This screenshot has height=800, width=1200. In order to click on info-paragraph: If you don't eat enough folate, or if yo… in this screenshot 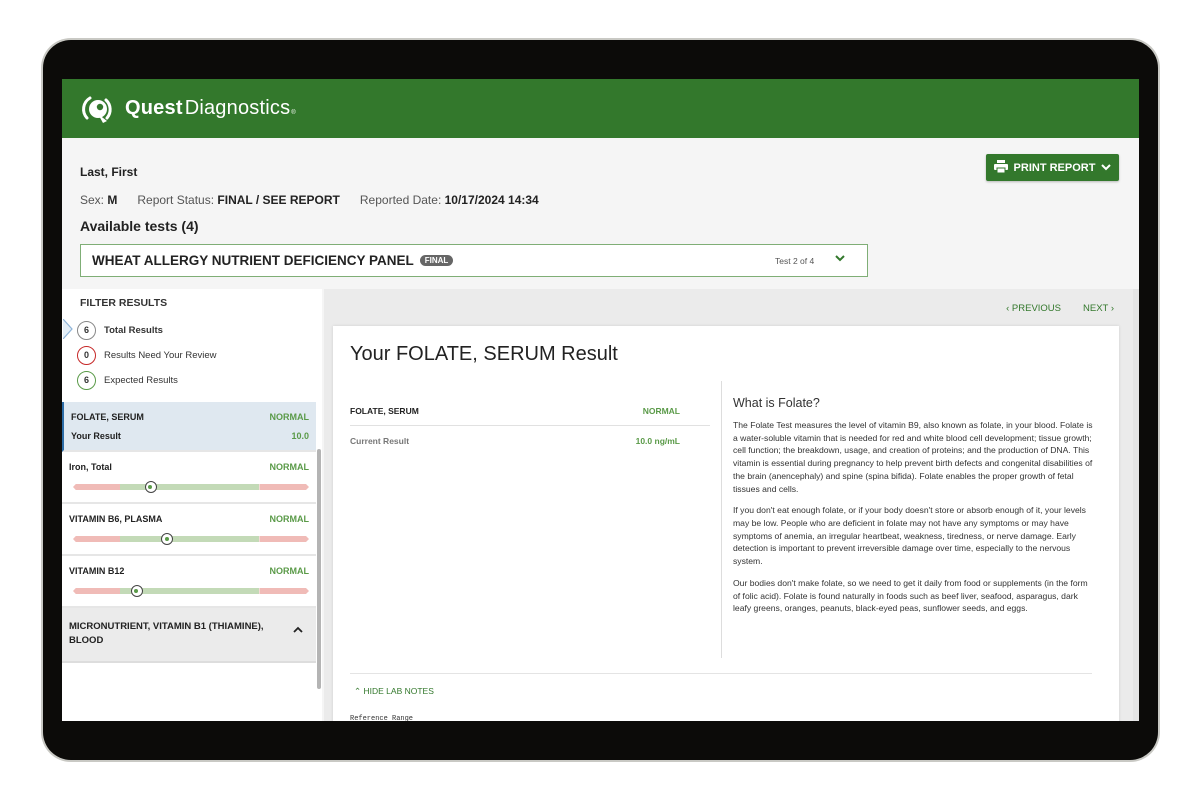, I will do `click(909, 536)`.